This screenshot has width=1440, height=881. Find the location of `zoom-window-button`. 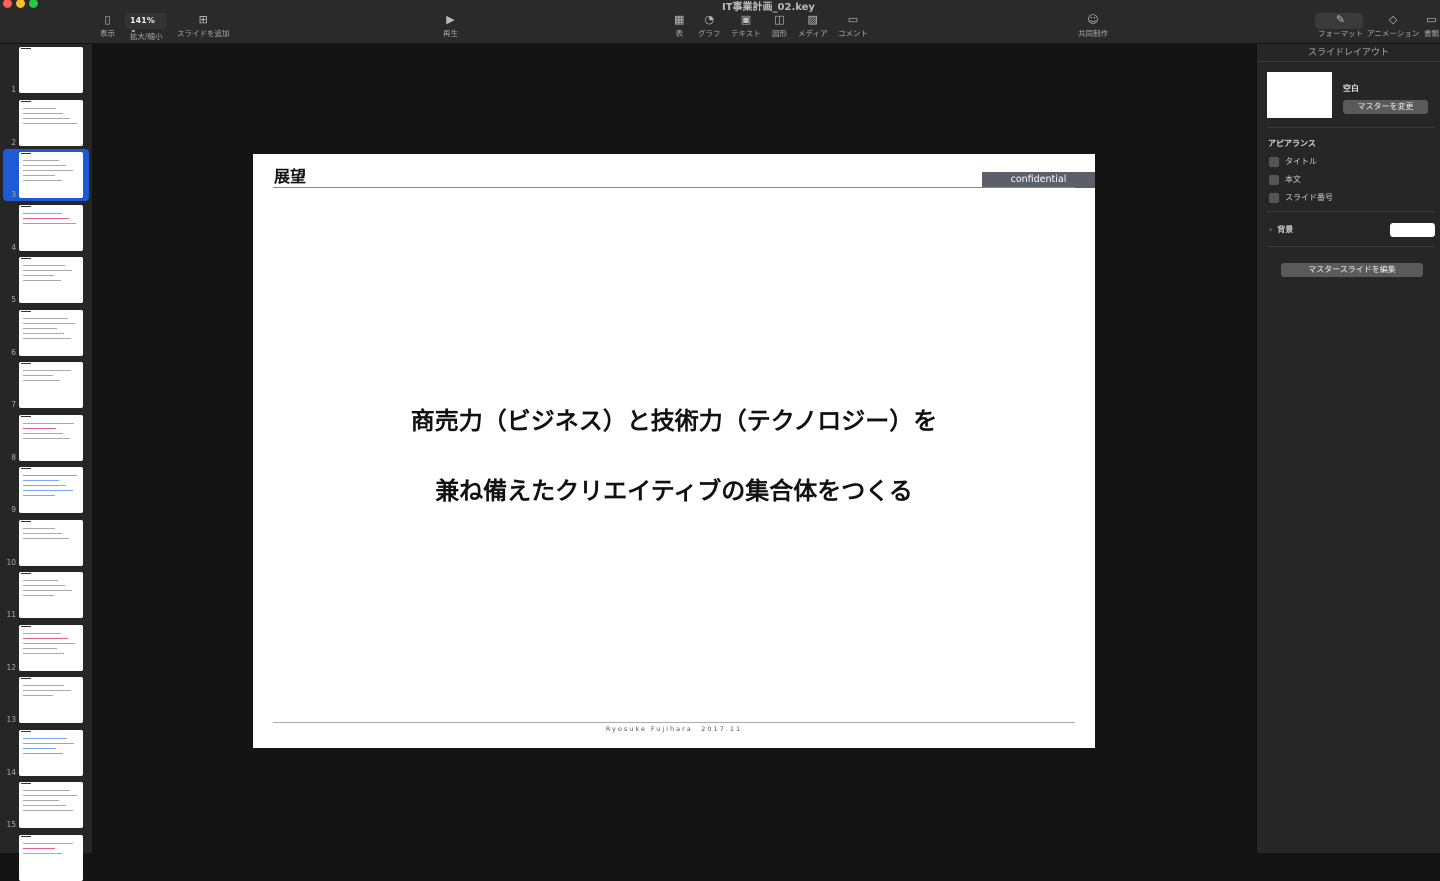

zoom-window-button is located at coordinates (33, 4).